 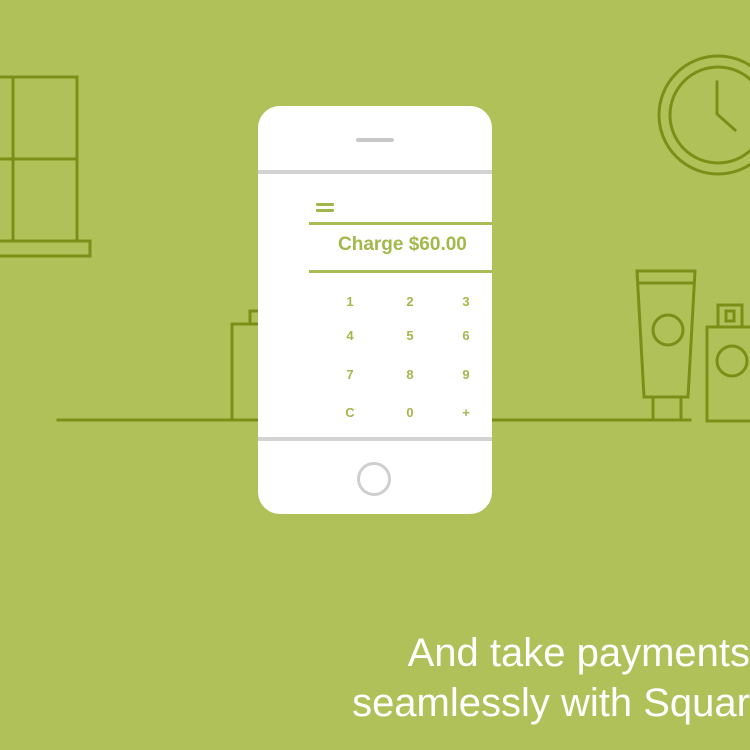 I want to click on perfume-bottle-illustration, so click(x=727, y=363).